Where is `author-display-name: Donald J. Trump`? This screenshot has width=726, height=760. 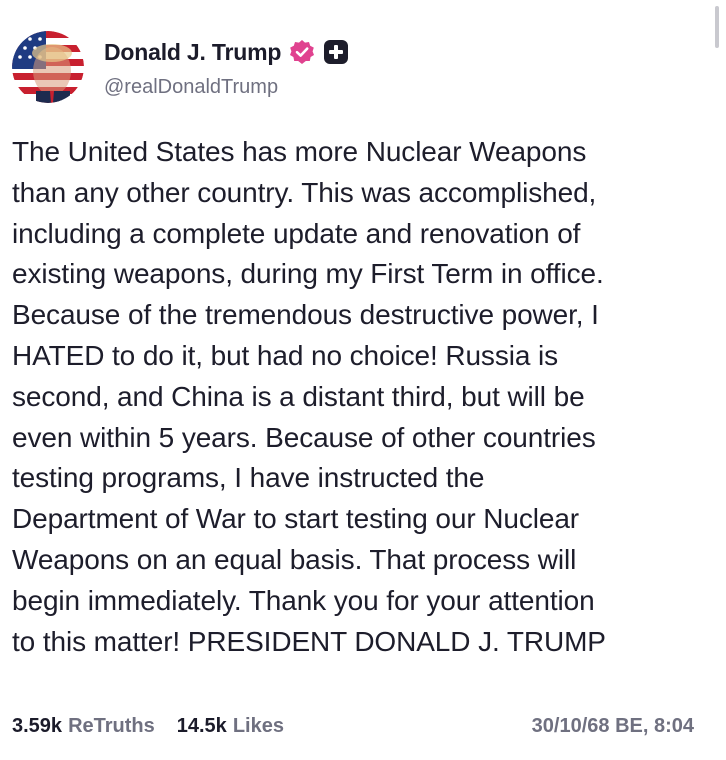 author-display-name: Donald J. Trump is located at coordinates (192, 52).